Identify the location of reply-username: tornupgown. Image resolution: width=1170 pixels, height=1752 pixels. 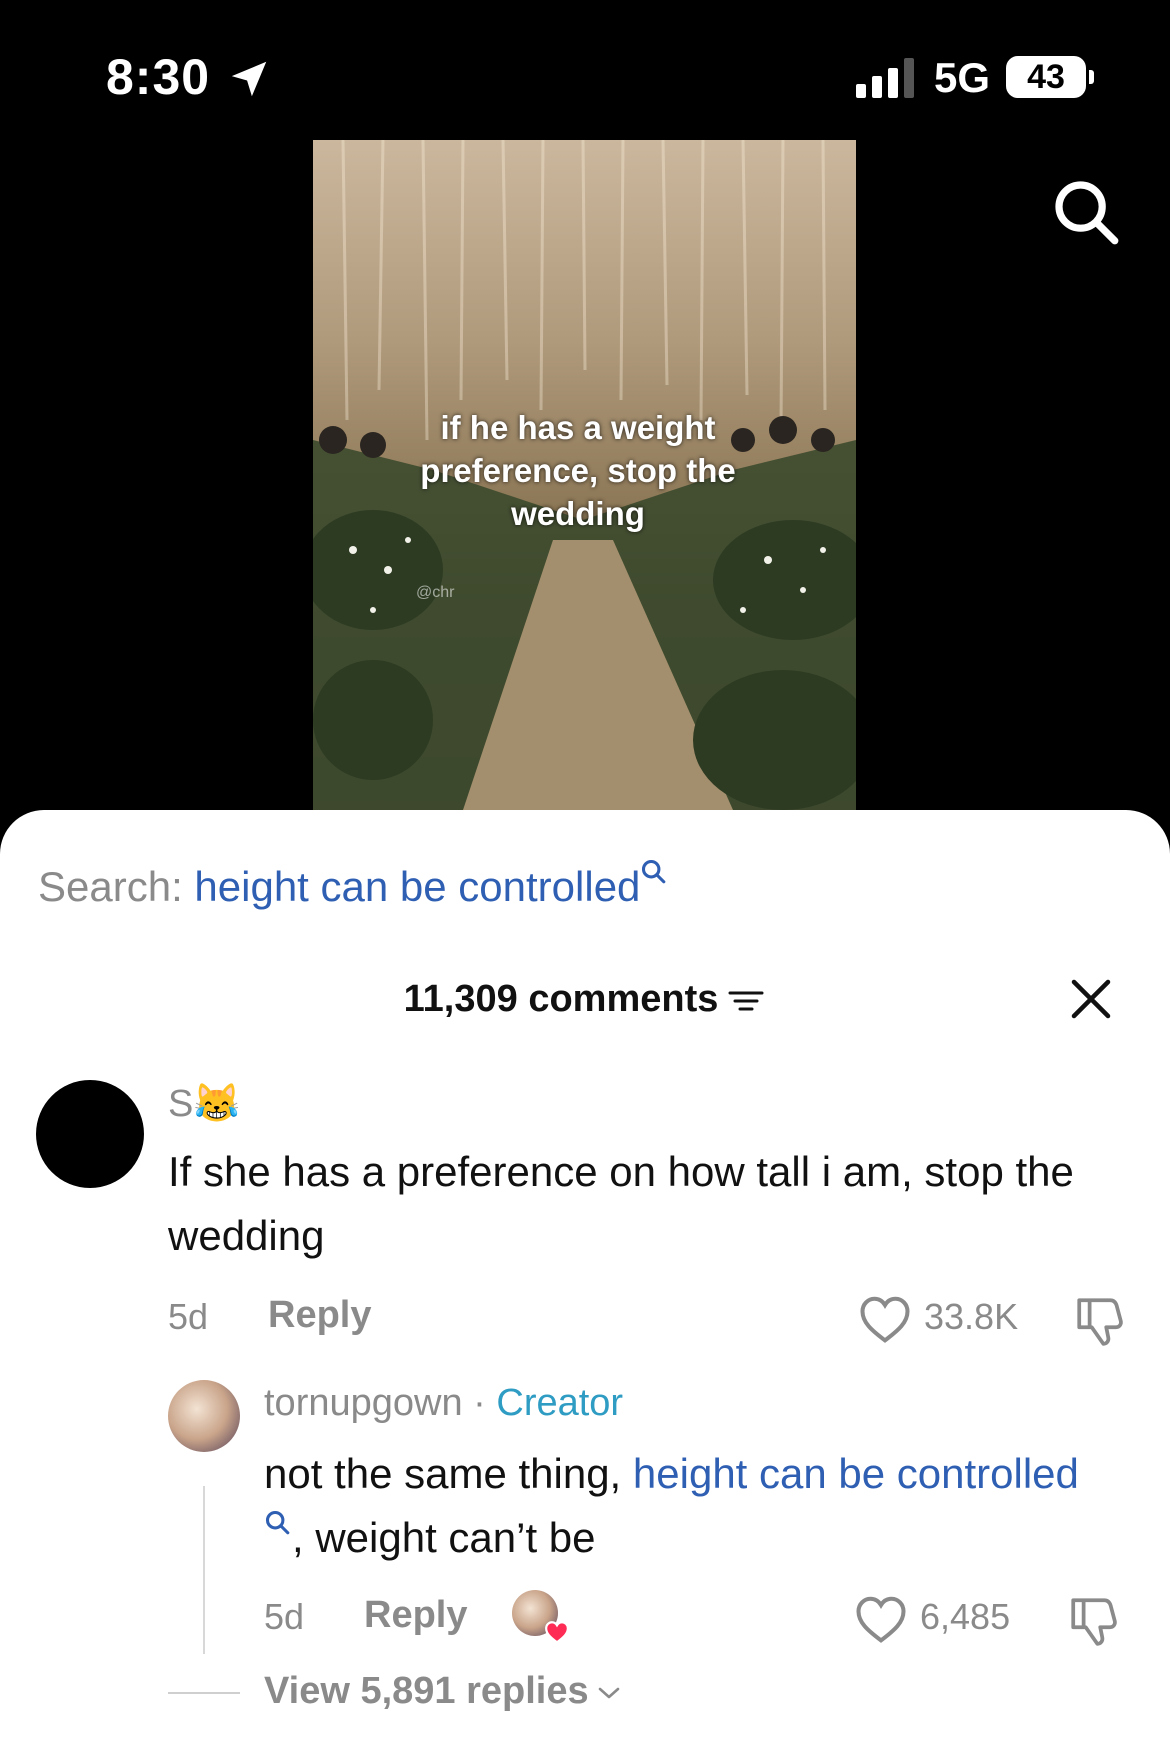
(363, 1403).